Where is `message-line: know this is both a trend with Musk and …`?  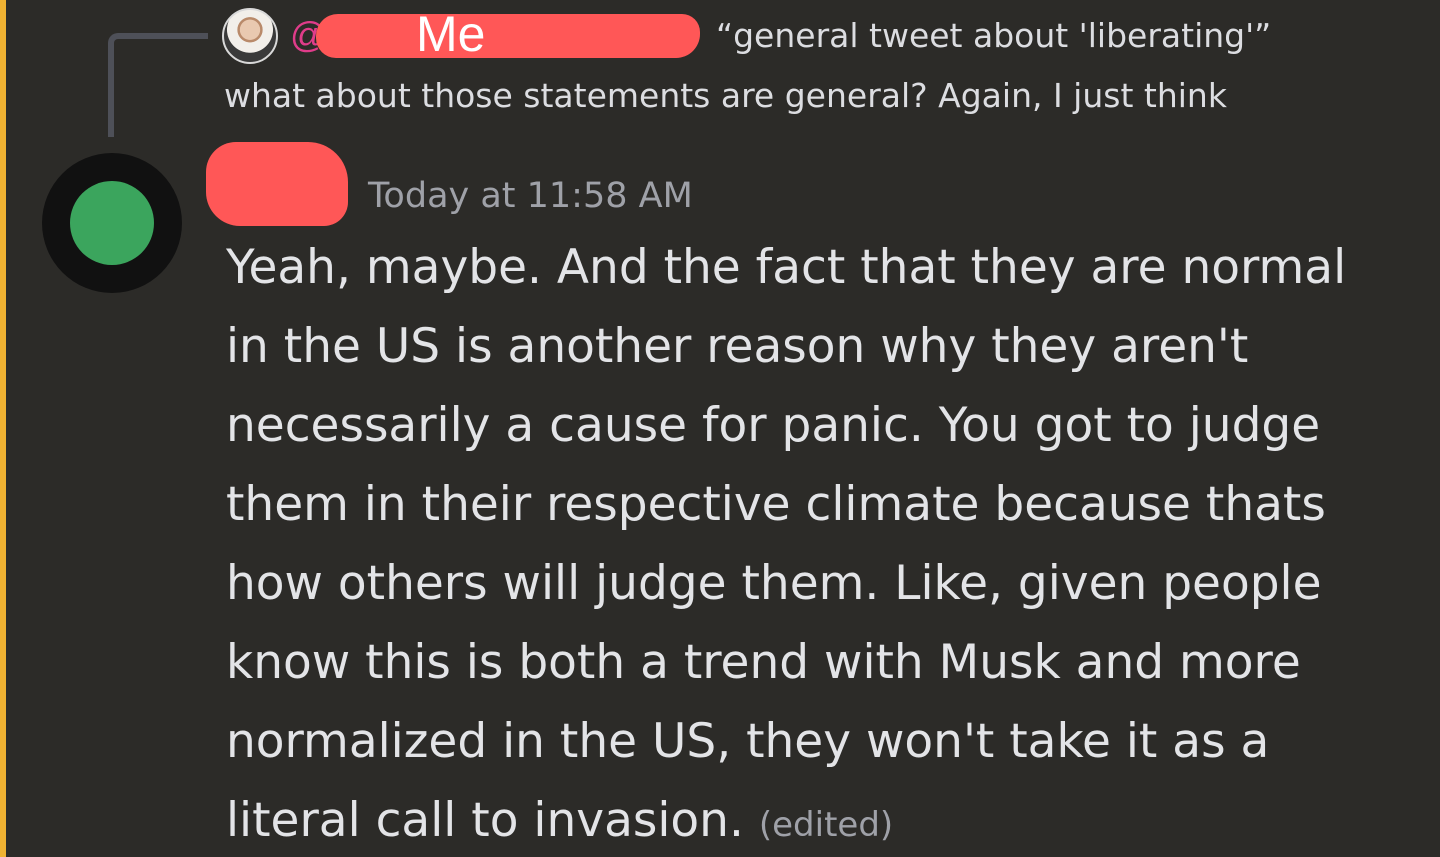
message-line: know this is both a trend with Musk and … is located at coordinates (763, 662).